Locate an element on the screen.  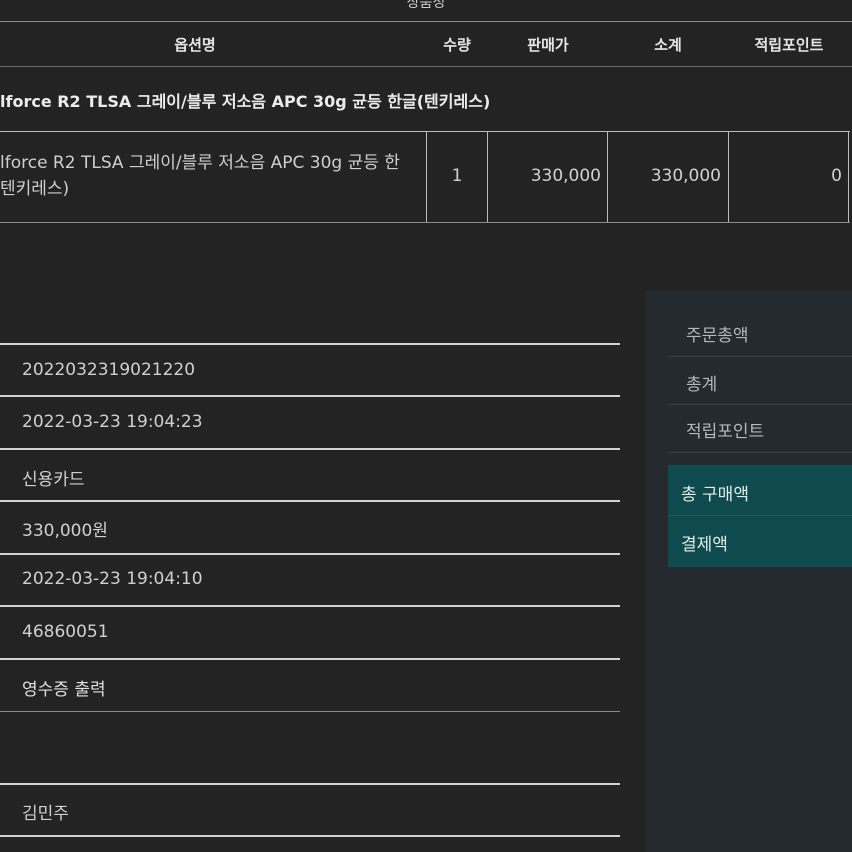
order-number: 2022032319021220 is located at coordinates (109, 370).